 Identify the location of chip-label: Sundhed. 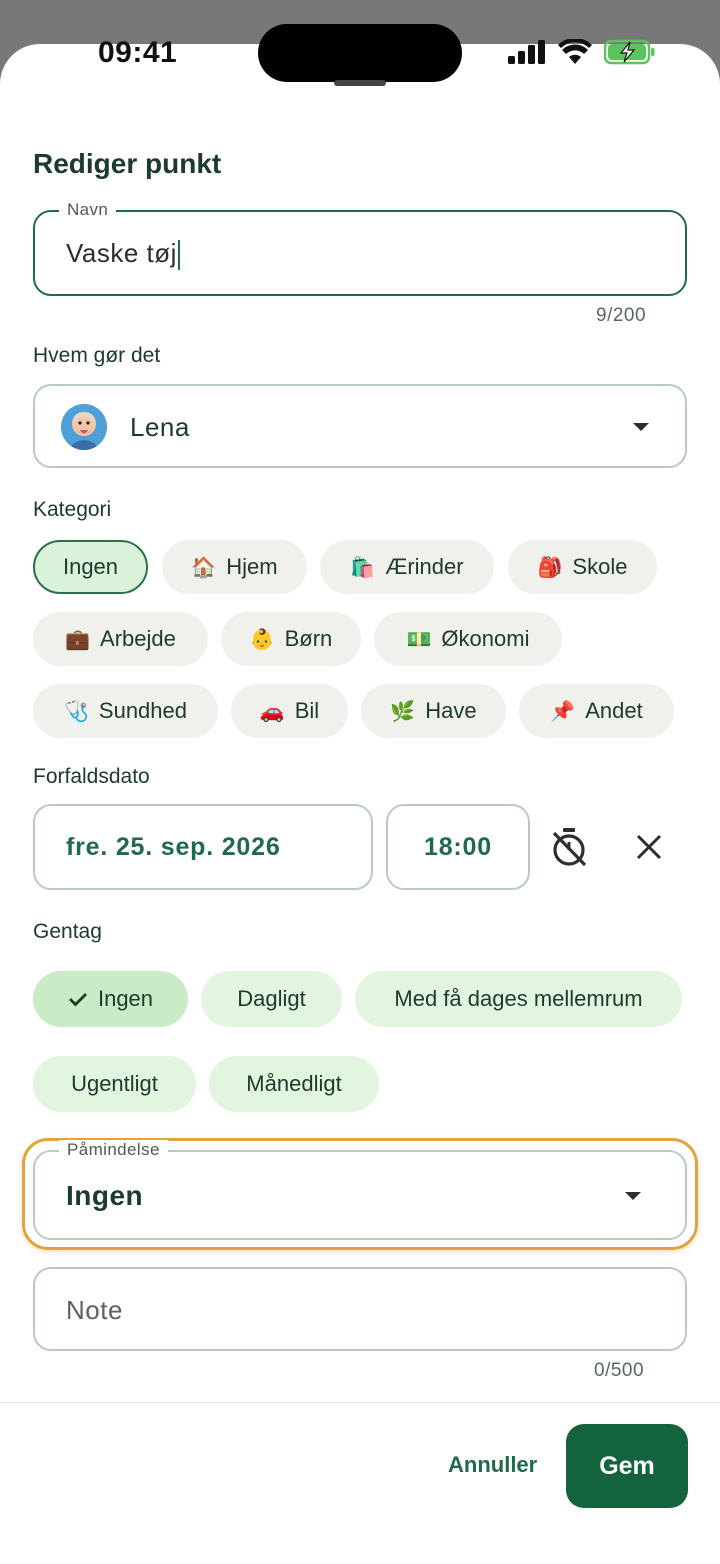
(142, 710).